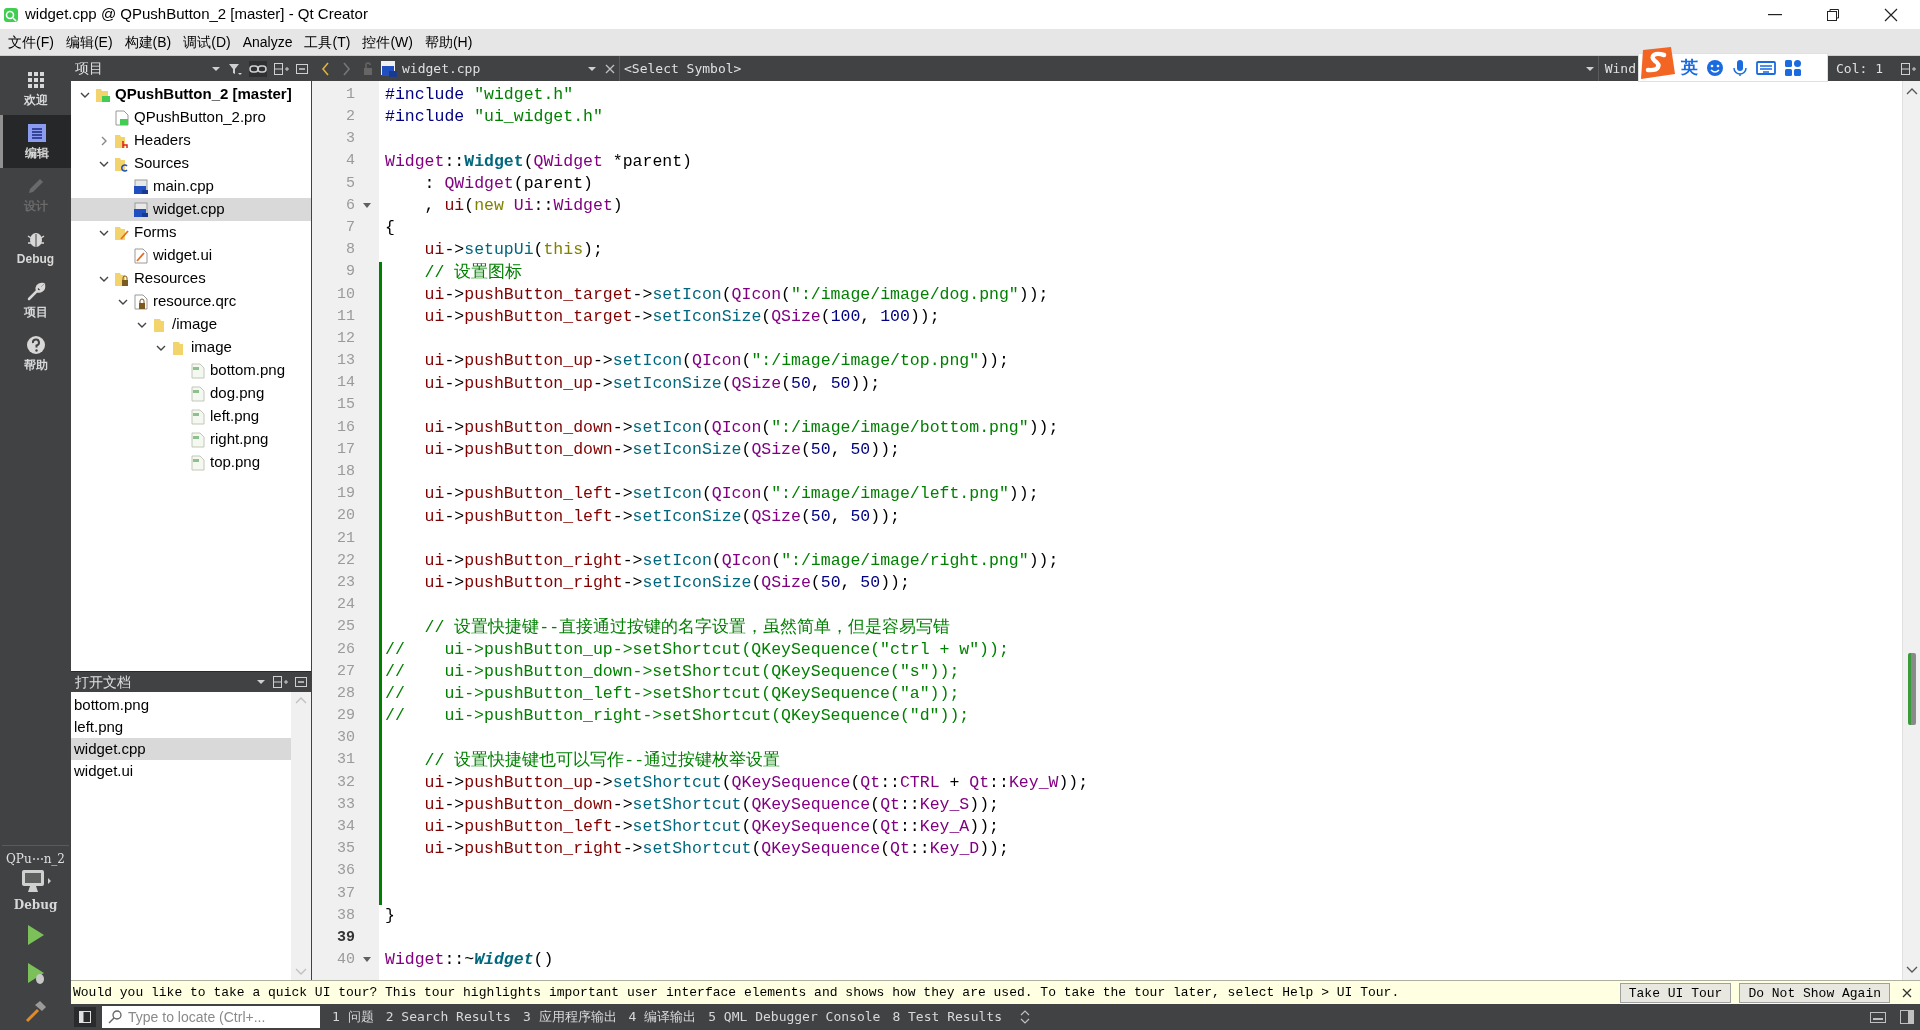 This screenshot has height=1030, width=1920. I want to click on tree-item: widget.ui, so click(191, 255).